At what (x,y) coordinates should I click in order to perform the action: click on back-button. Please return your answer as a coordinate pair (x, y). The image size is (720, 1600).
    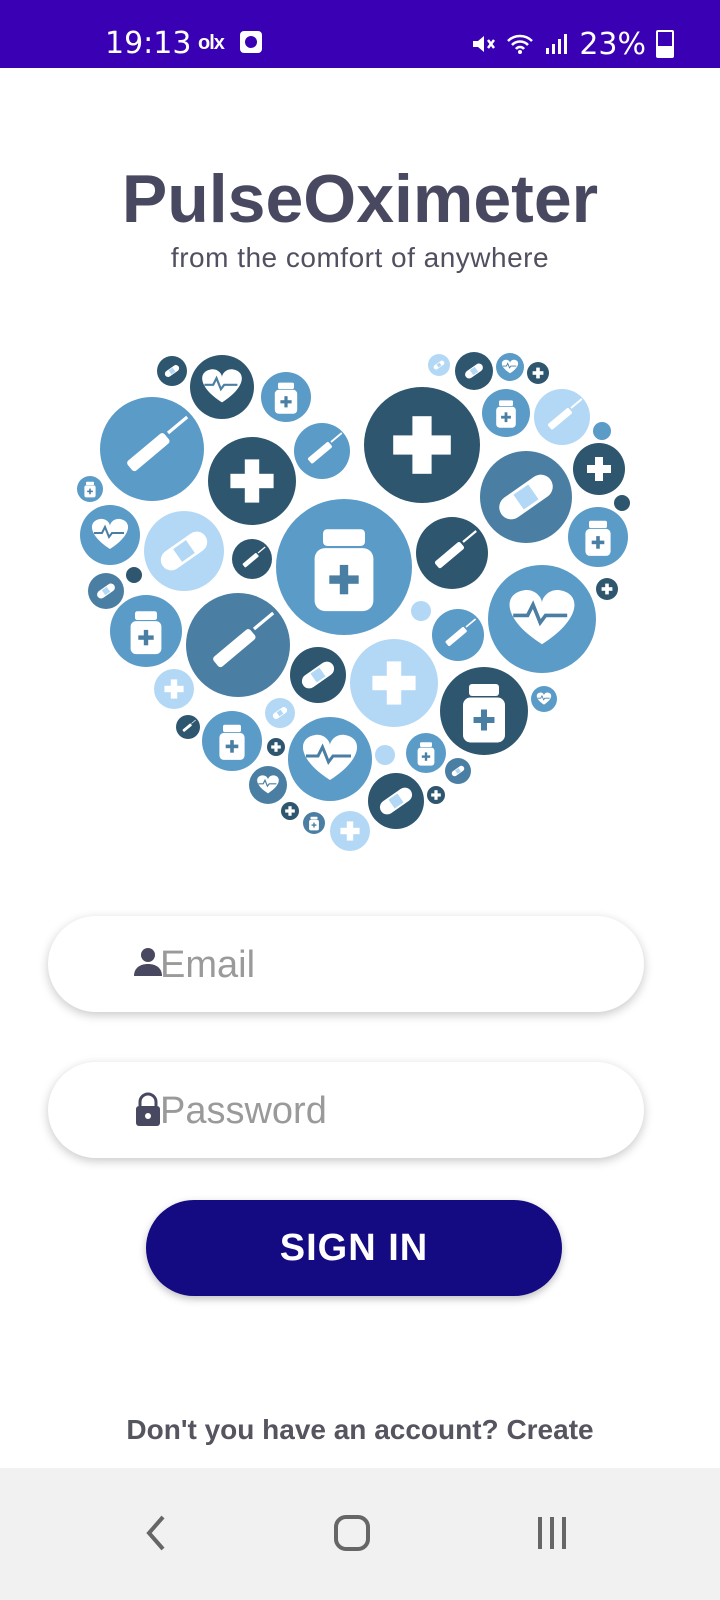
    Looking at the image, I should click on (156, 1533).